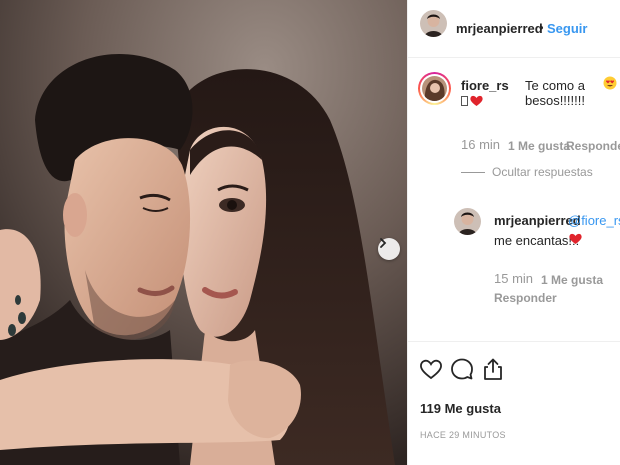 This screenshot has width=620, height=465. Describe the element at coordinates (431, 369) in the screenshot. I see `heart-icon` at that location.